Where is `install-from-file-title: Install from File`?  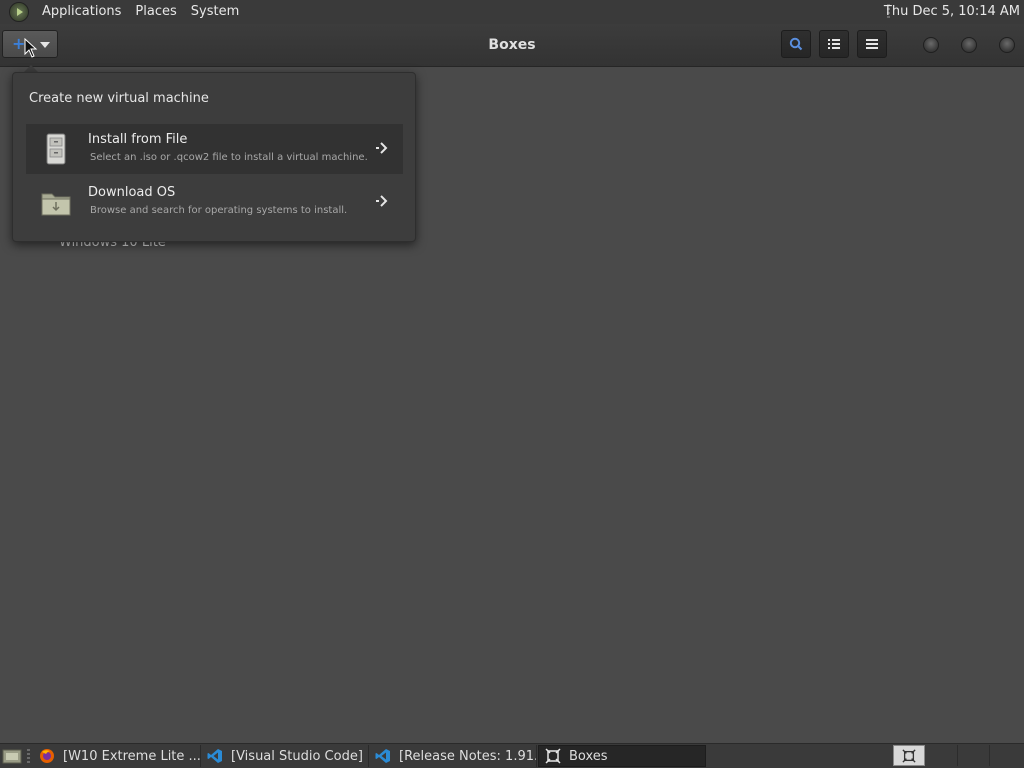 install-from-file-title: Install from File is located at coordinates (138, 139).